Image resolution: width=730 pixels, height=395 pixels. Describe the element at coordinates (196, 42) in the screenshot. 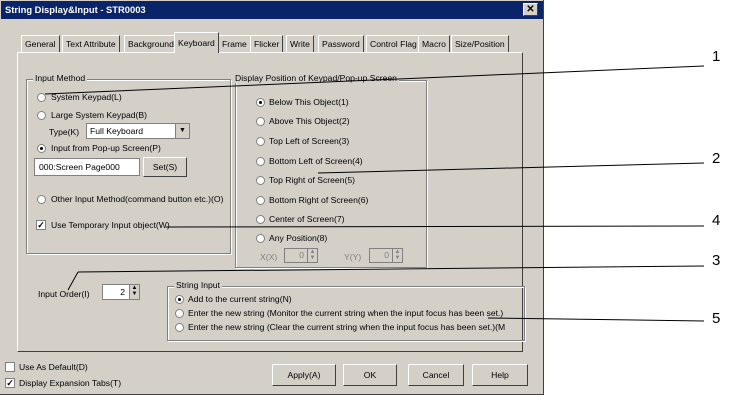

I see `tab-keyboard: Keyboard` at that location.